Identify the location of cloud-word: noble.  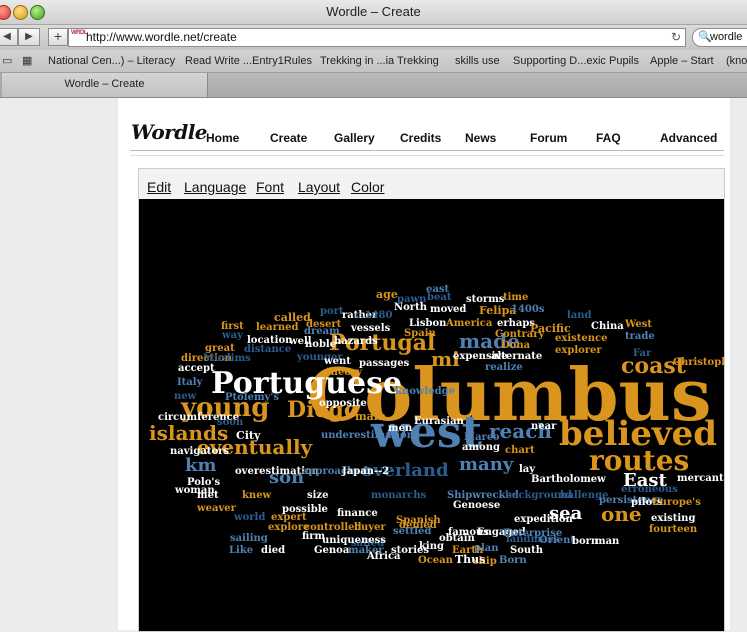
(321, 344).